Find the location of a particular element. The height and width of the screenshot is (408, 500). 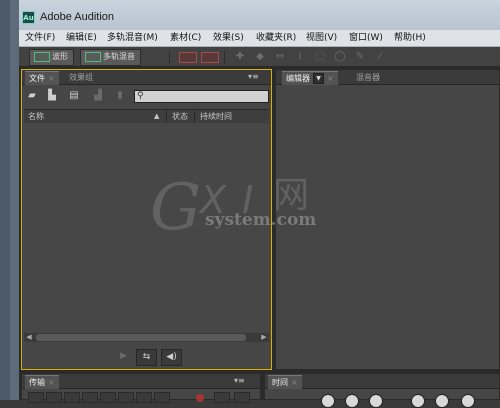

tab-editor: 编辑器 ▼ × is located at coordinates (310, 78).